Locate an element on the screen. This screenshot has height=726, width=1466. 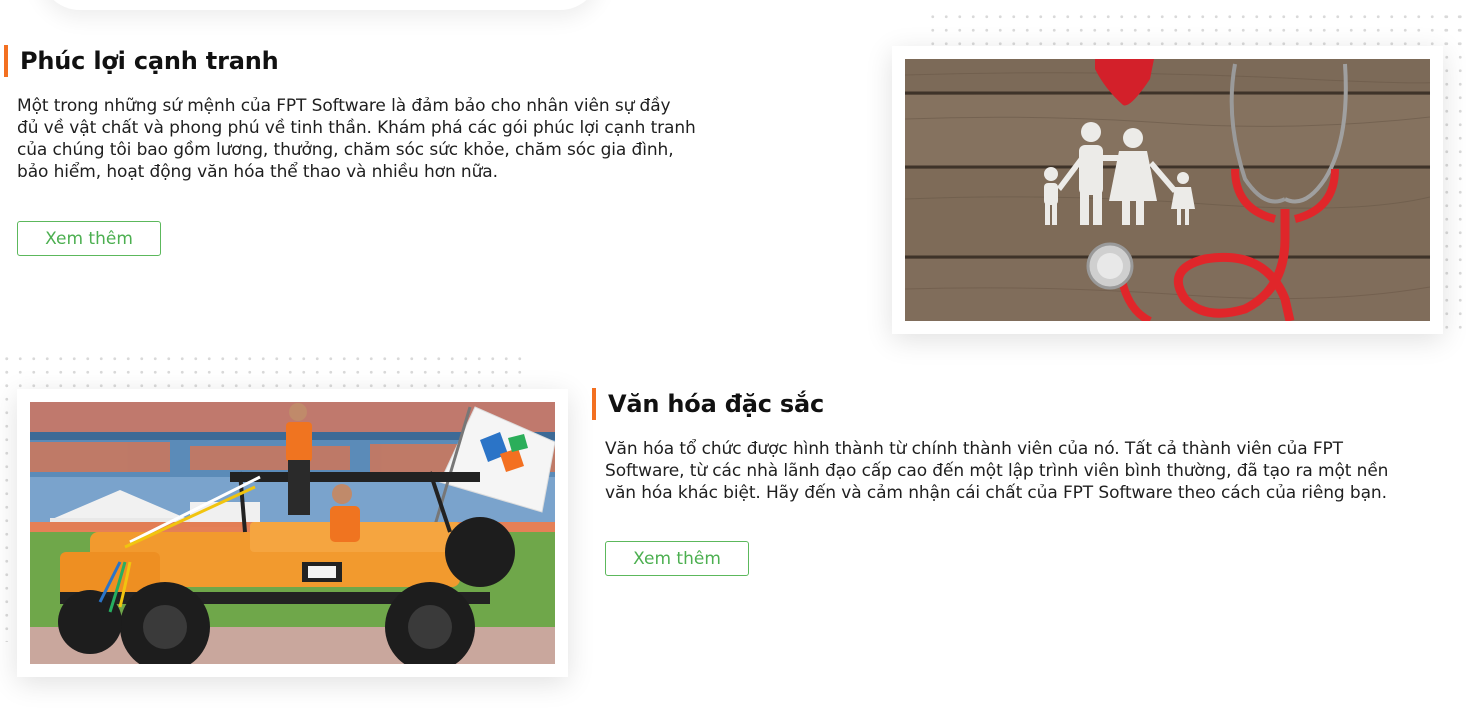
benefits-title: Phúc lợi cạnh tranh is located at coordinates (141, 61).